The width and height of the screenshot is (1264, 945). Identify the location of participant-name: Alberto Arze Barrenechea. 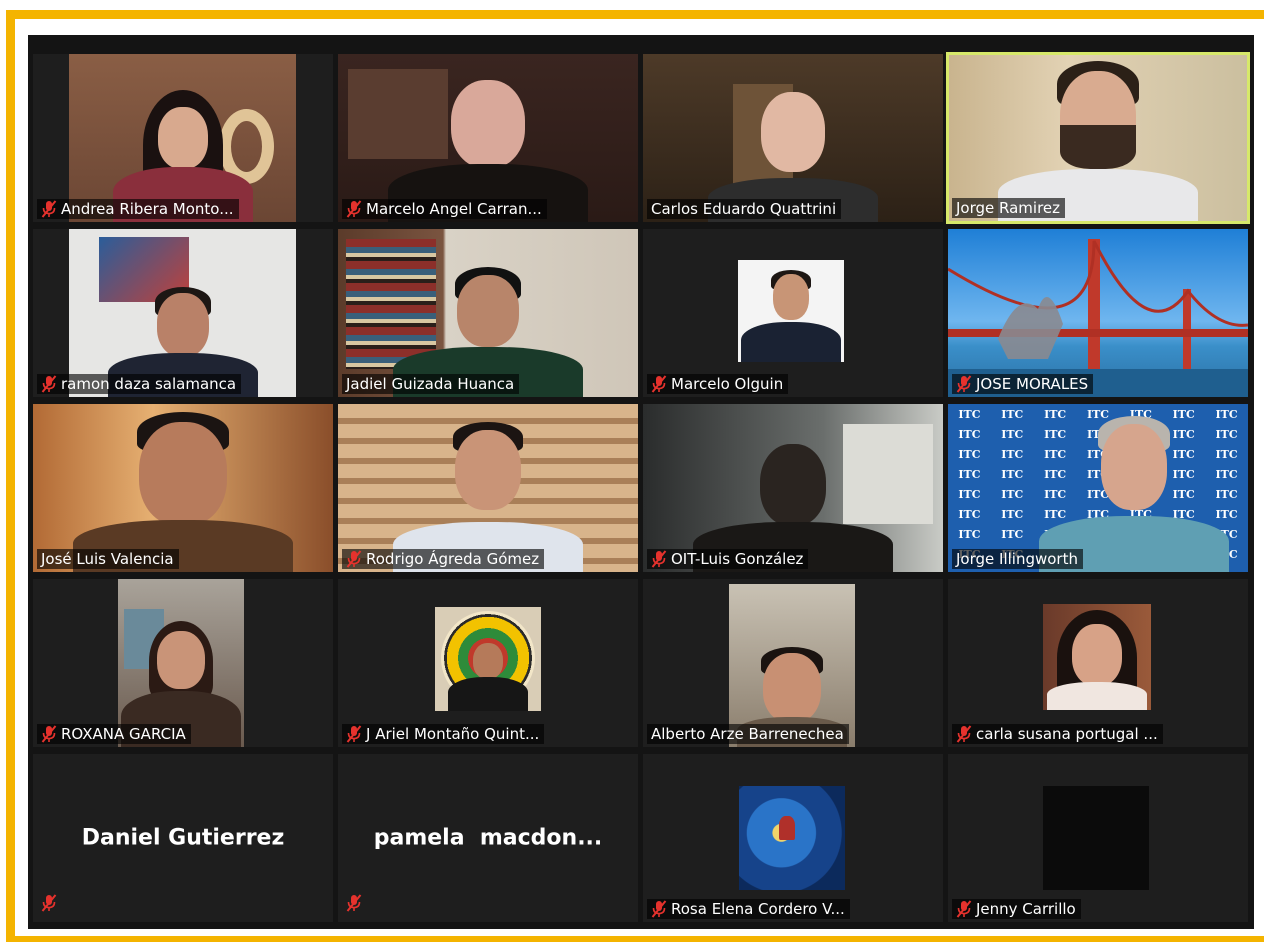
(747, 734).